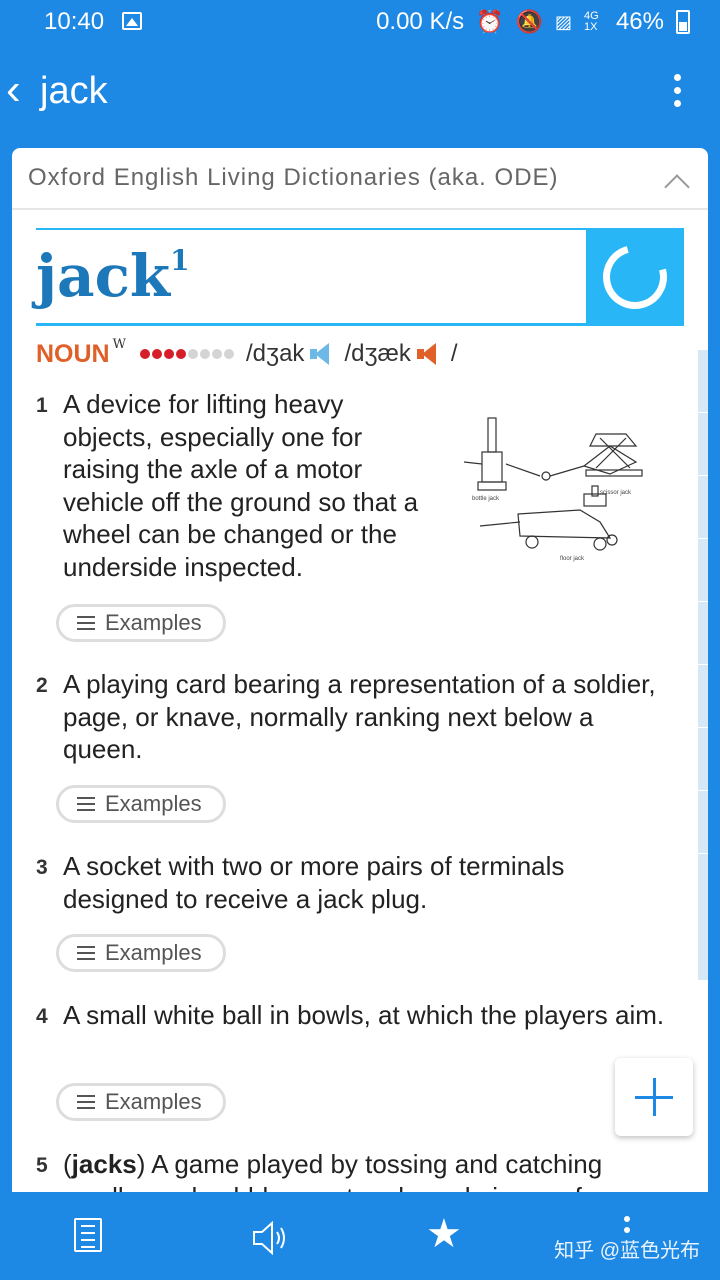 The image size is (720, 1280). I want to click on bottom-bar: ★ 知乎 @蓝色光布, so click(360, 1236).